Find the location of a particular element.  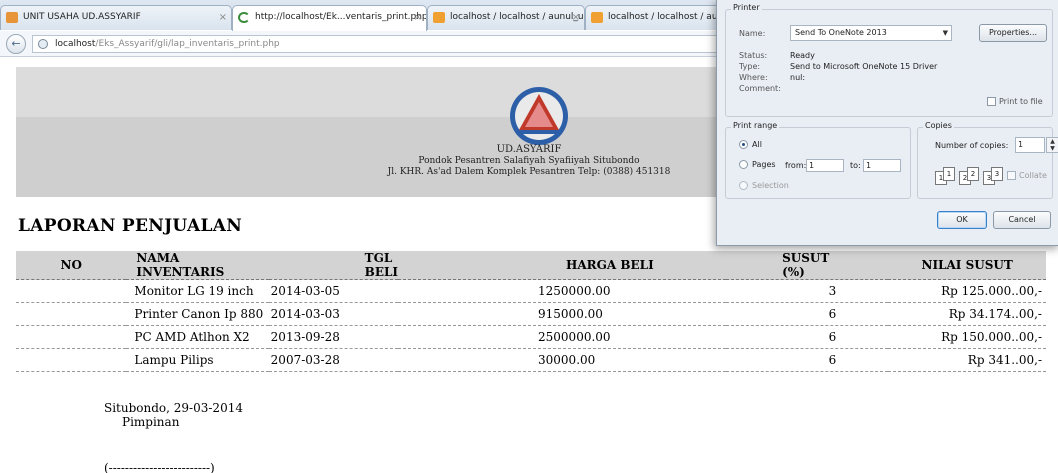

type-value: Send to Microsoft OneNote 15 Driver is located at coordinates (864, 66).